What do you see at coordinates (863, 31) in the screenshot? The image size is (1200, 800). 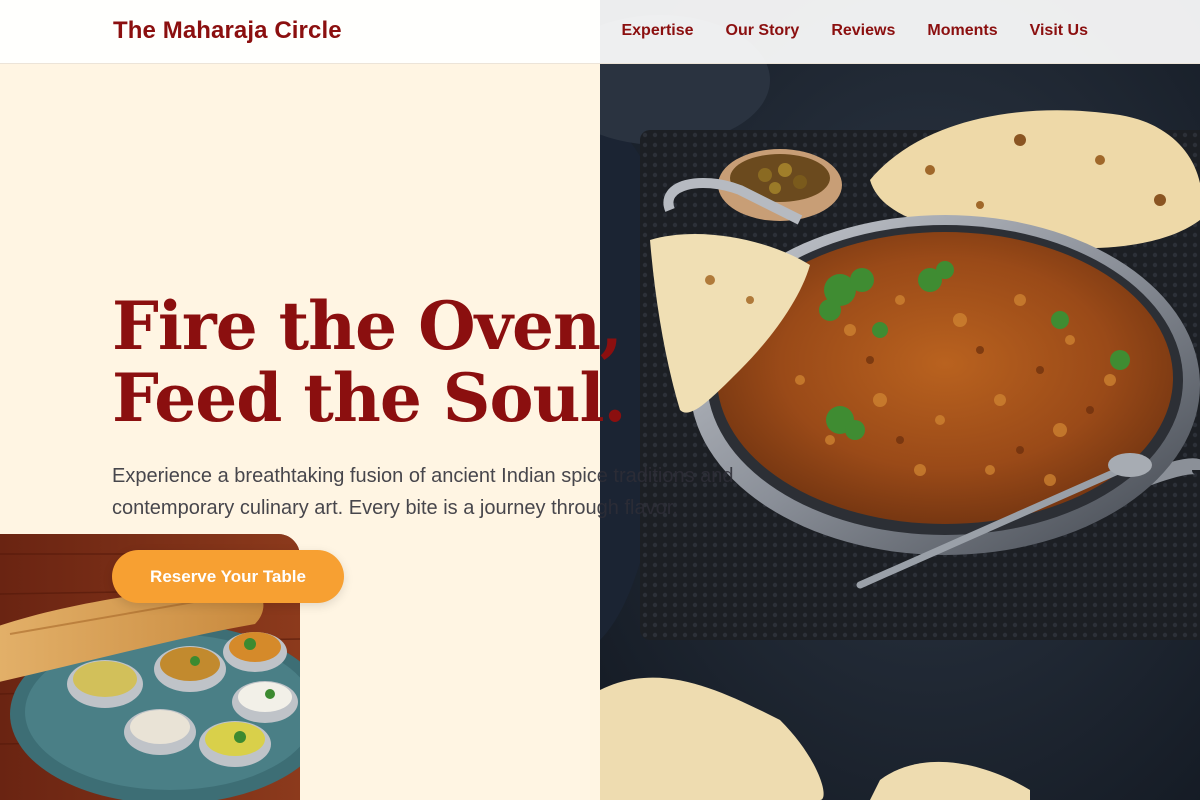 I see `nav-link-reviews: Reviews` at bounding box center [863, 31].